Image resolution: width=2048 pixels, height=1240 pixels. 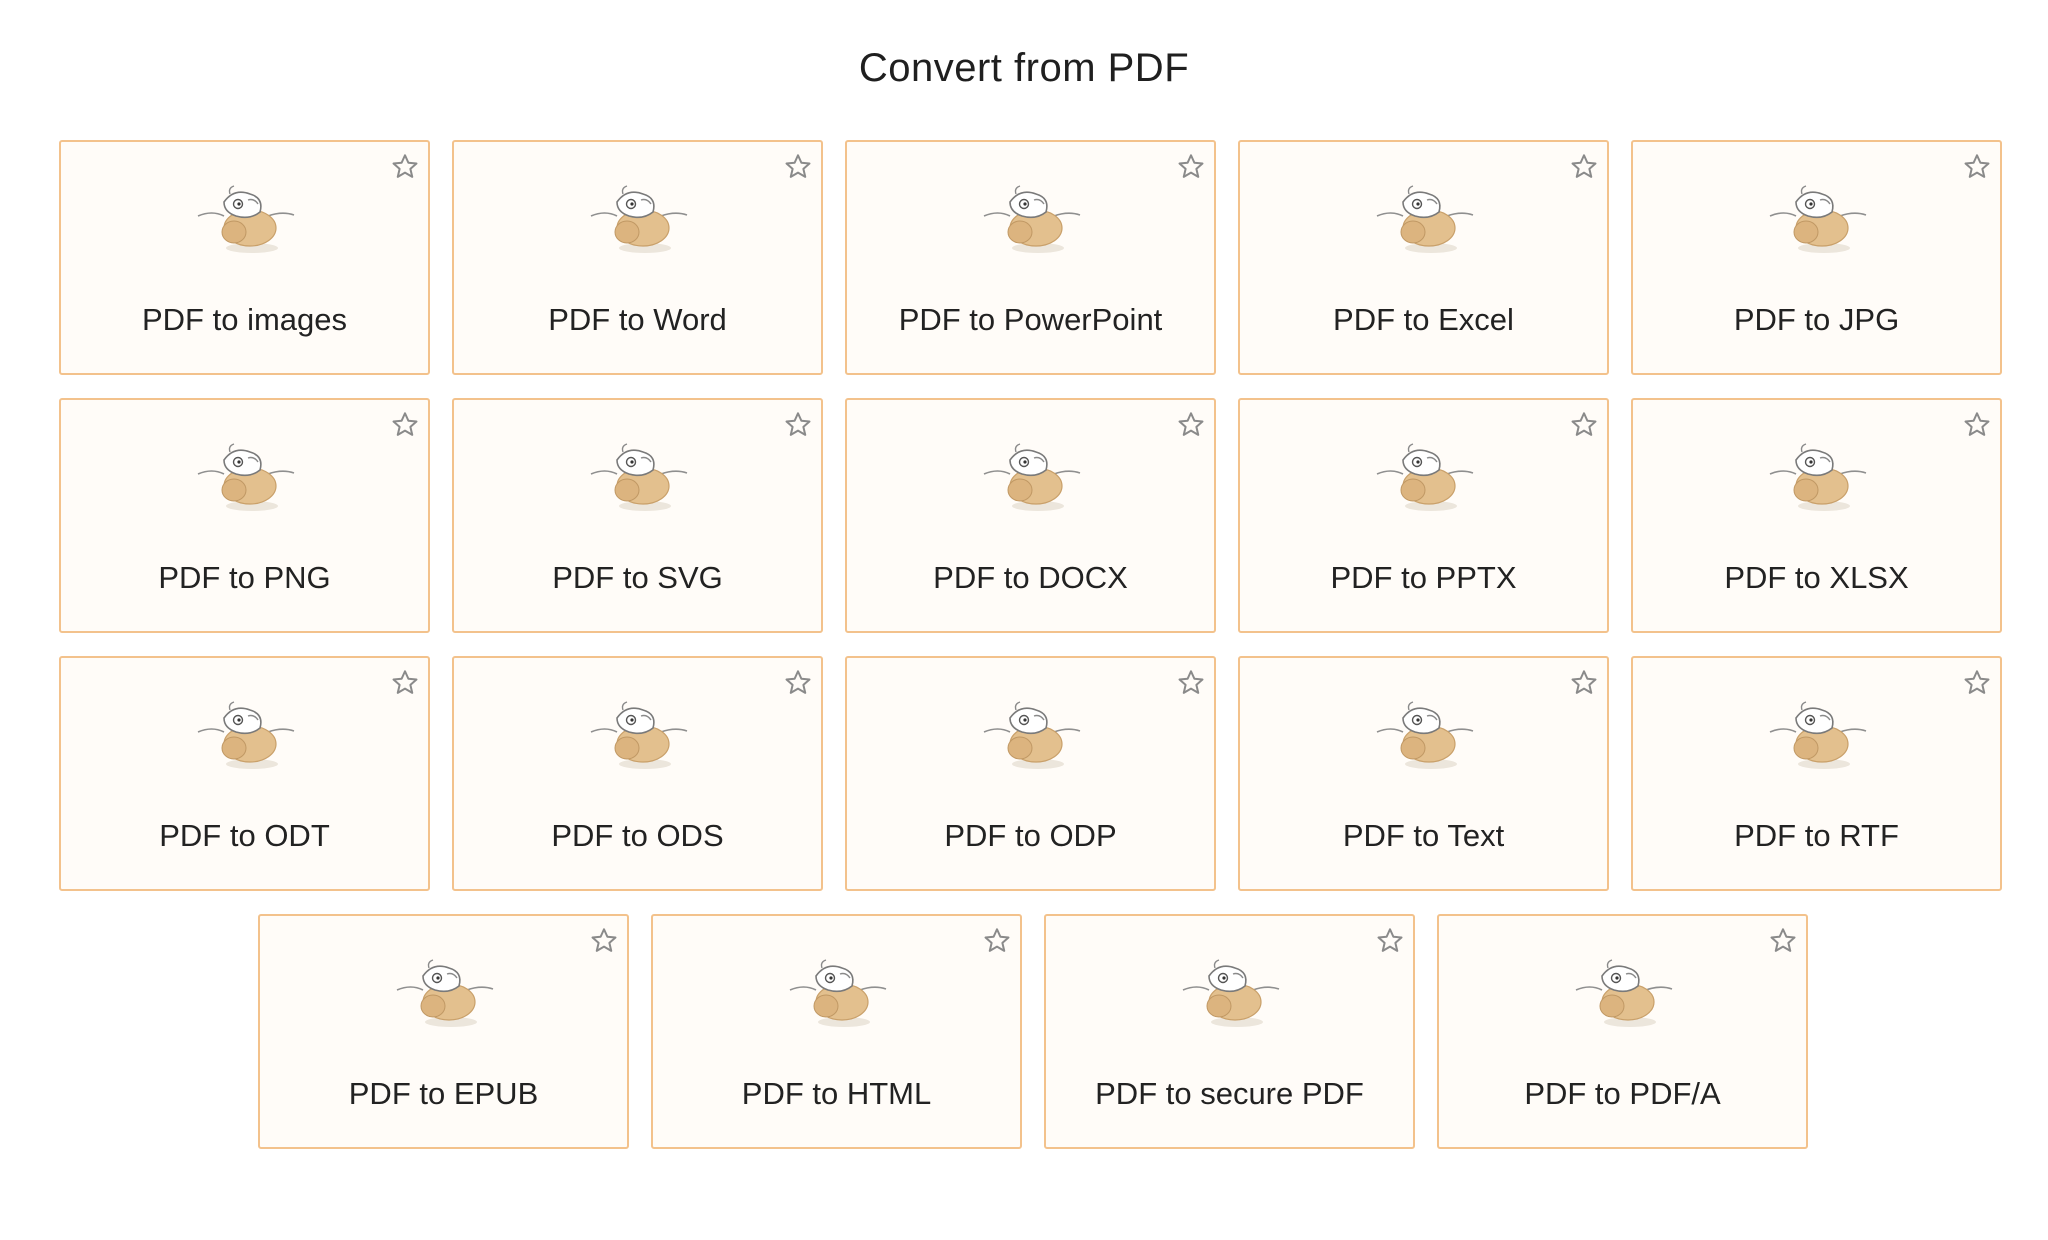 I want to click on tool-card-label: PDF to Text, so click(x=1423, y=835).